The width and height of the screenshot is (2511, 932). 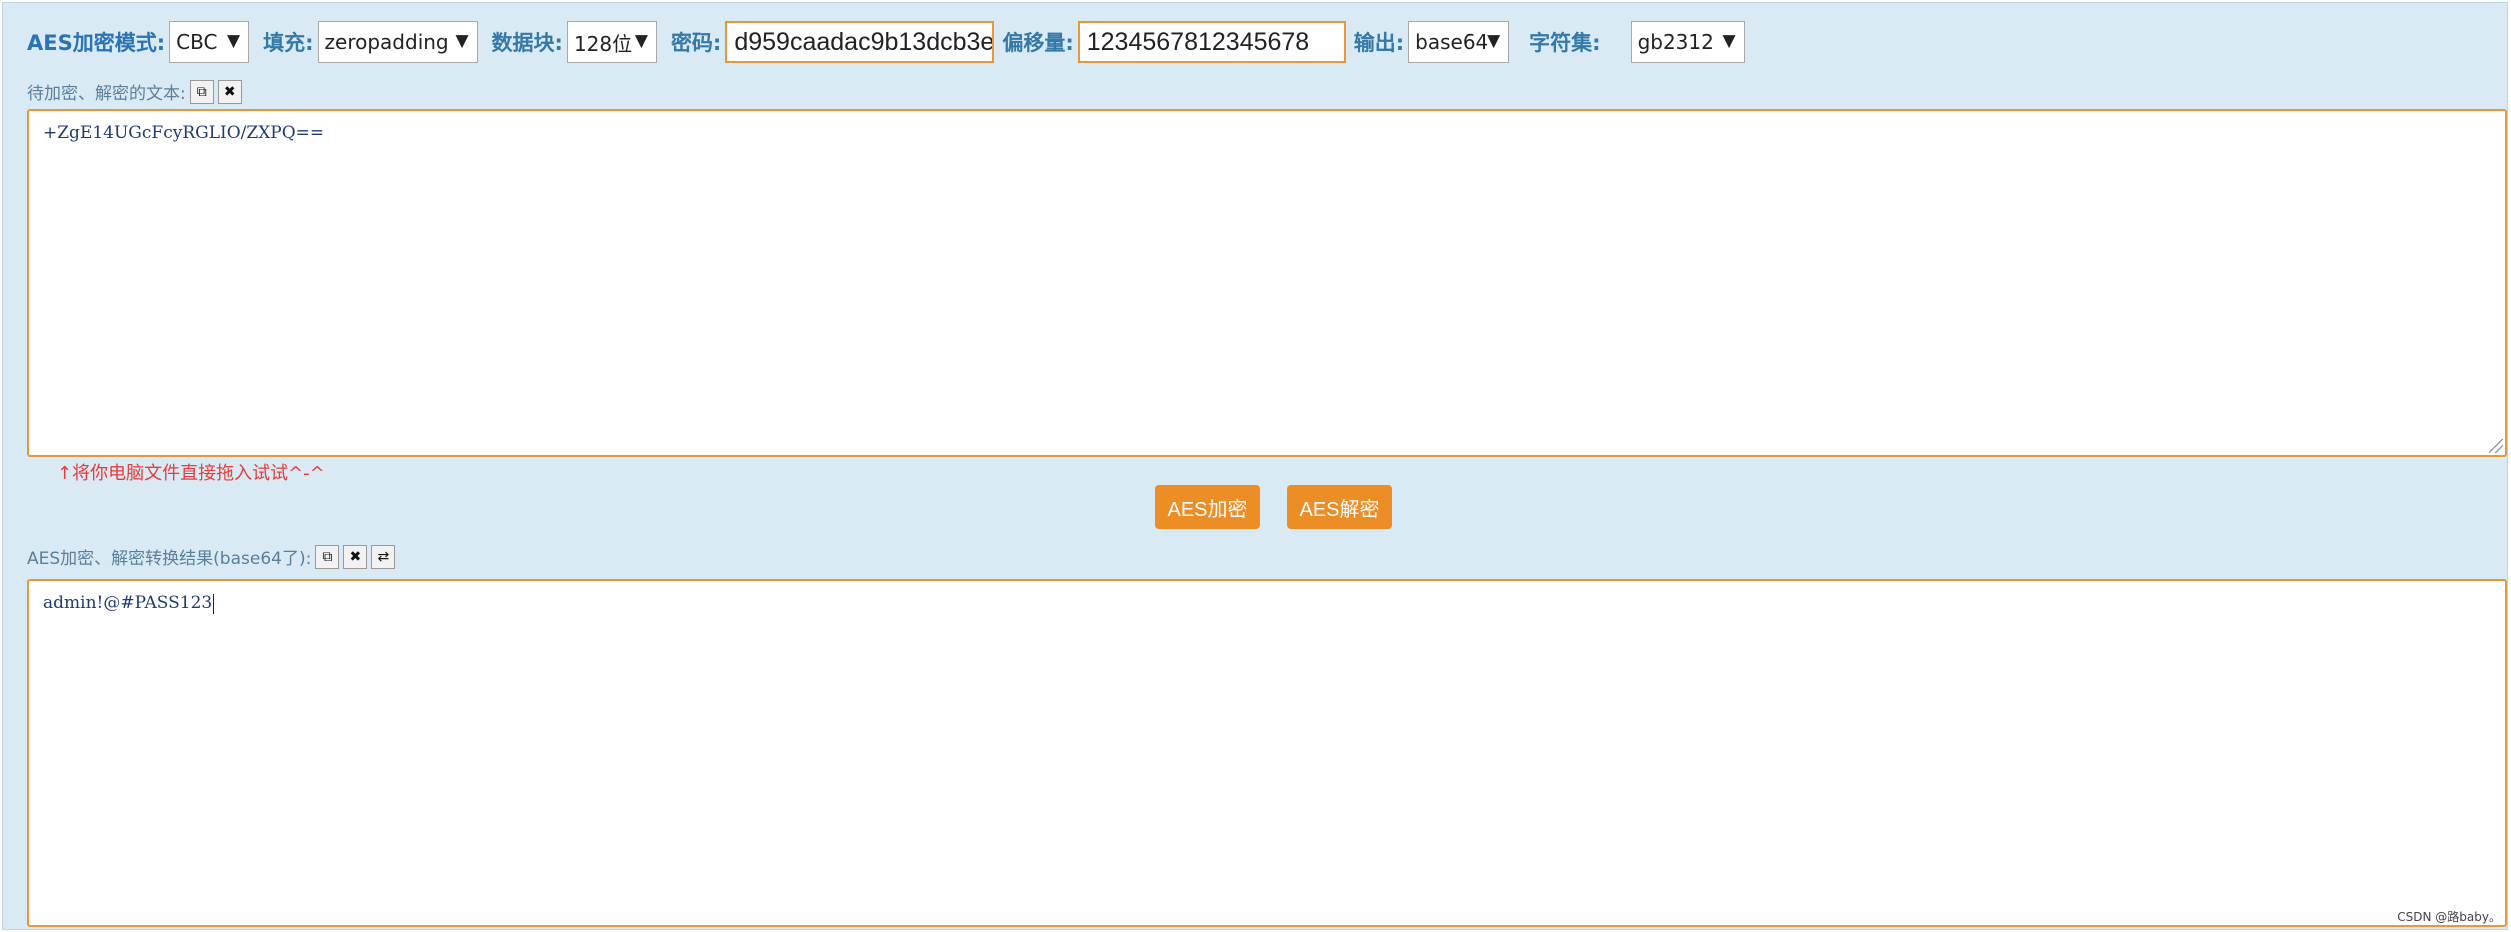 What do you see at coordinates (191, 473) in the screenshot?
I see `drag-hint: ↑将你电脑文件直接拖入试试^-^` at bounding box center [191, 473].